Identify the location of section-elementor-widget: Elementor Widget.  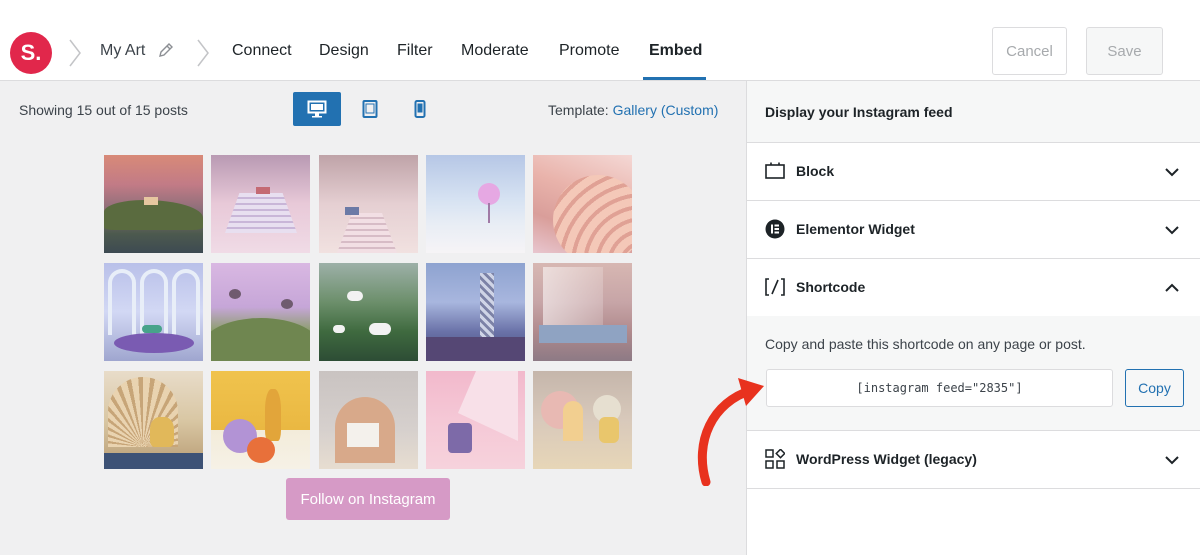
(973, 230).